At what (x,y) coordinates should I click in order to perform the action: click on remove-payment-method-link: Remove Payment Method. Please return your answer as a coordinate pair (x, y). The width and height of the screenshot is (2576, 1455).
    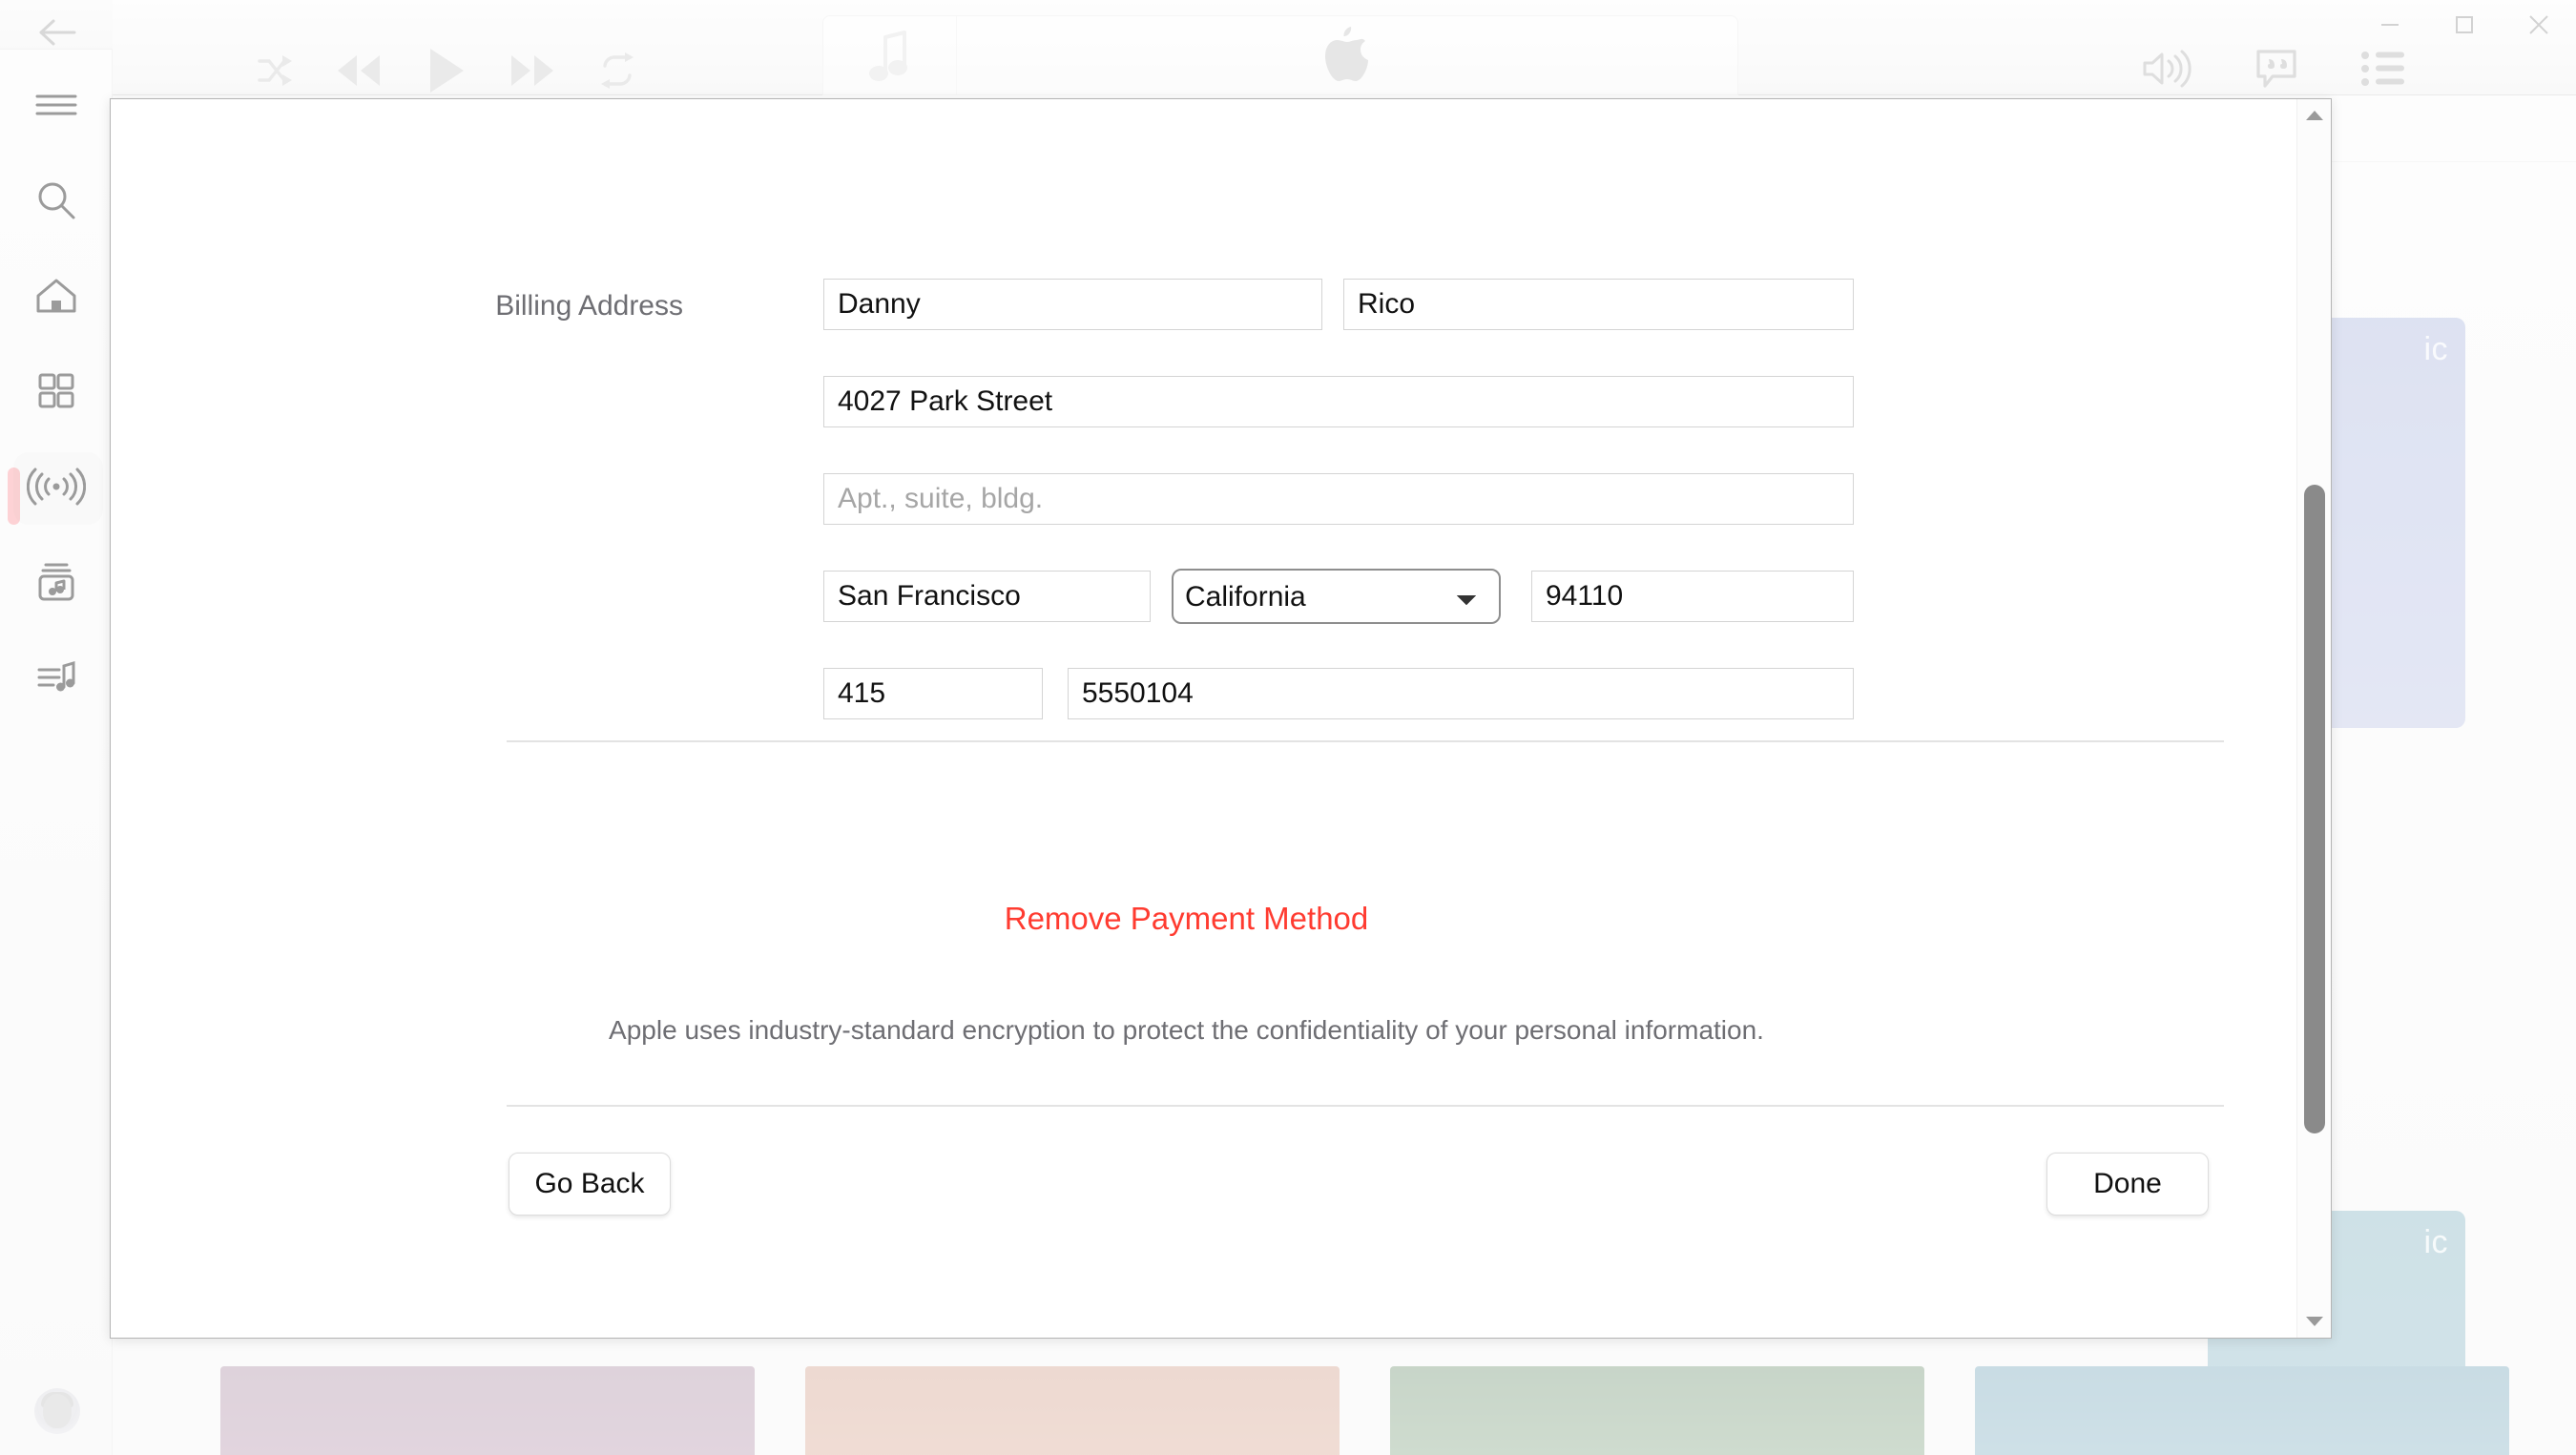
    Looking at the image, I should click on (1186, 919).